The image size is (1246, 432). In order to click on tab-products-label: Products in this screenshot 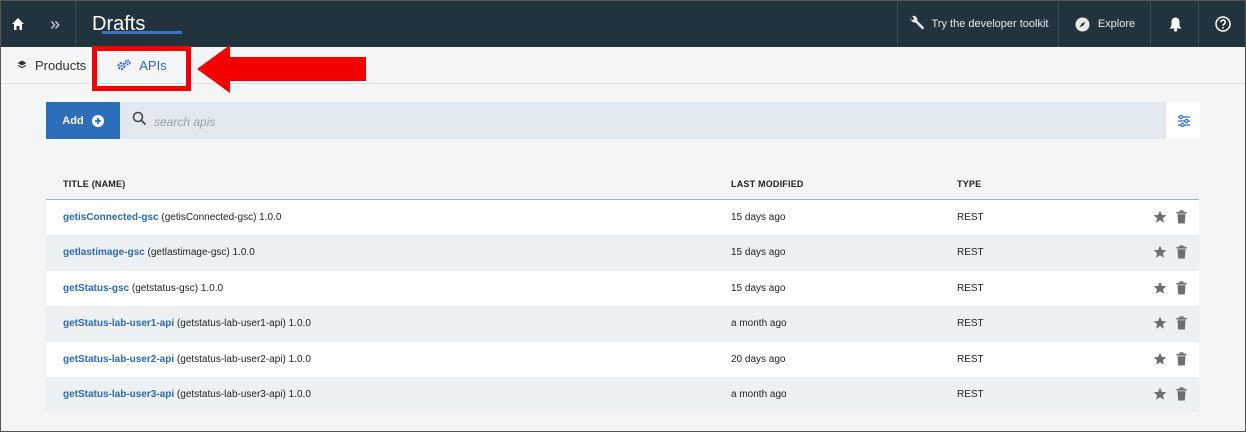, I will do `click(61, 65)`.